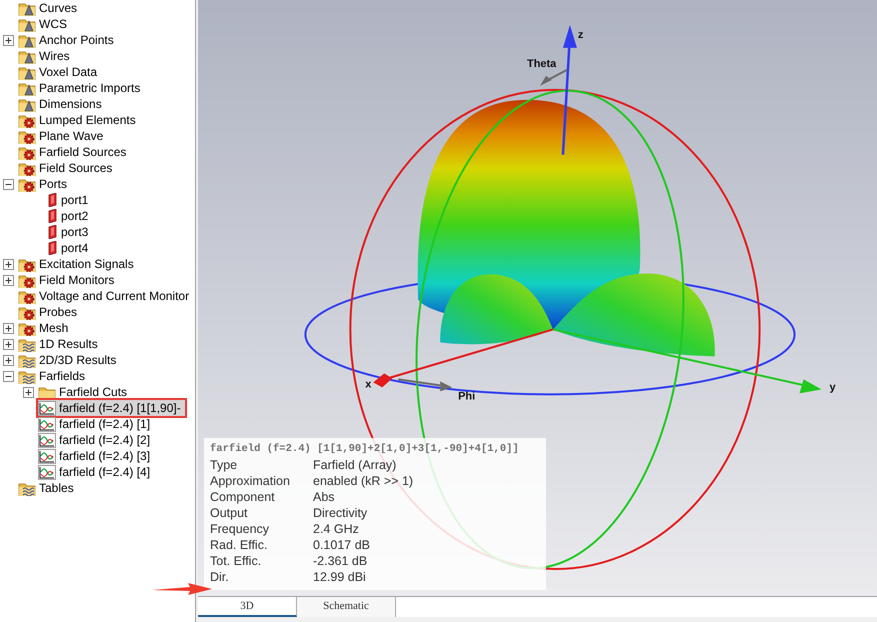  What do you see at coordinates (78, 264) in the screenshot?
I see `tree-item: Excitation Signals` at bounding box center [78, 264].